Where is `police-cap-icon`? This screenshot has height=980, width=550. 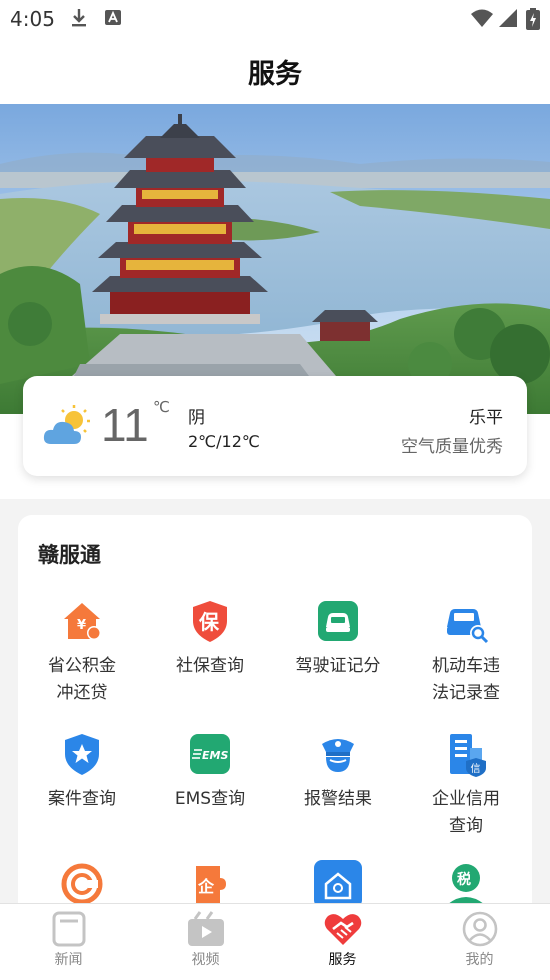
police-cap-icon is located at coordinates (338, 755).